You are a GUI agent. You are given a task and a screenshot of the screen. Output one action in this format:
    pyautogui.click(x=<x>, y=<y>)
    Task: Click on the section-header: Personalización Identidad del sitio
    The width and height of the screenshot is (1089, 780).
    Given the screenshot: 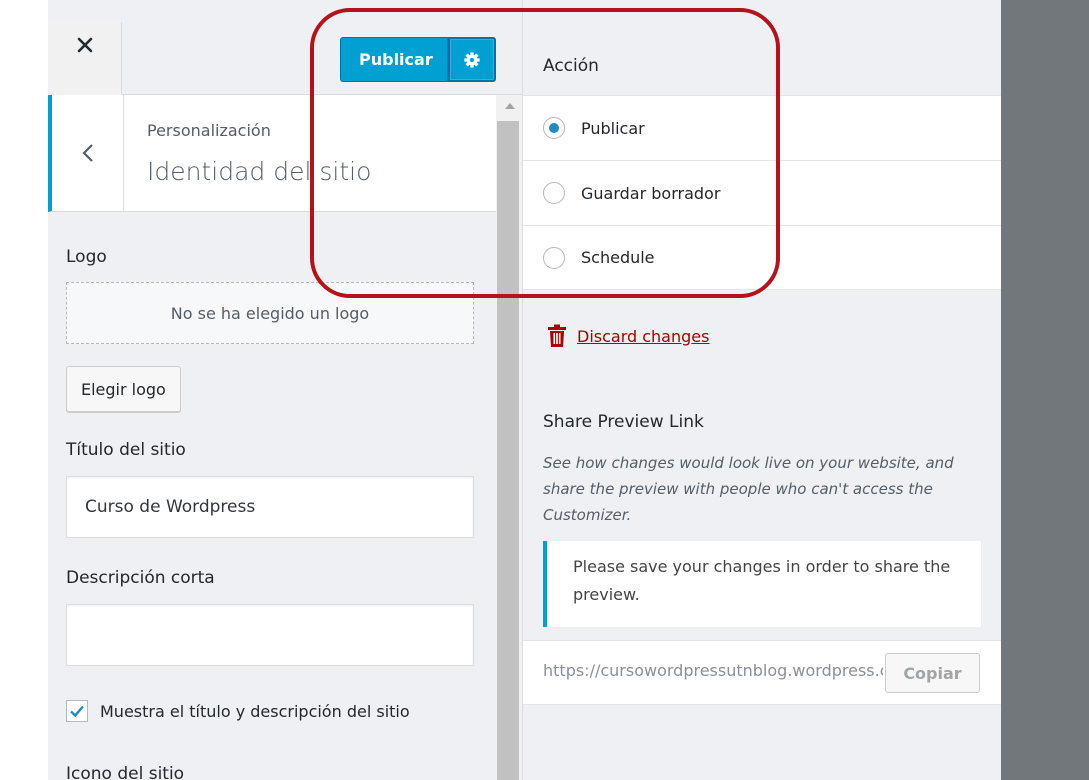 What is the action you would take?
    pyautogui.click(x=272, y=153)
    